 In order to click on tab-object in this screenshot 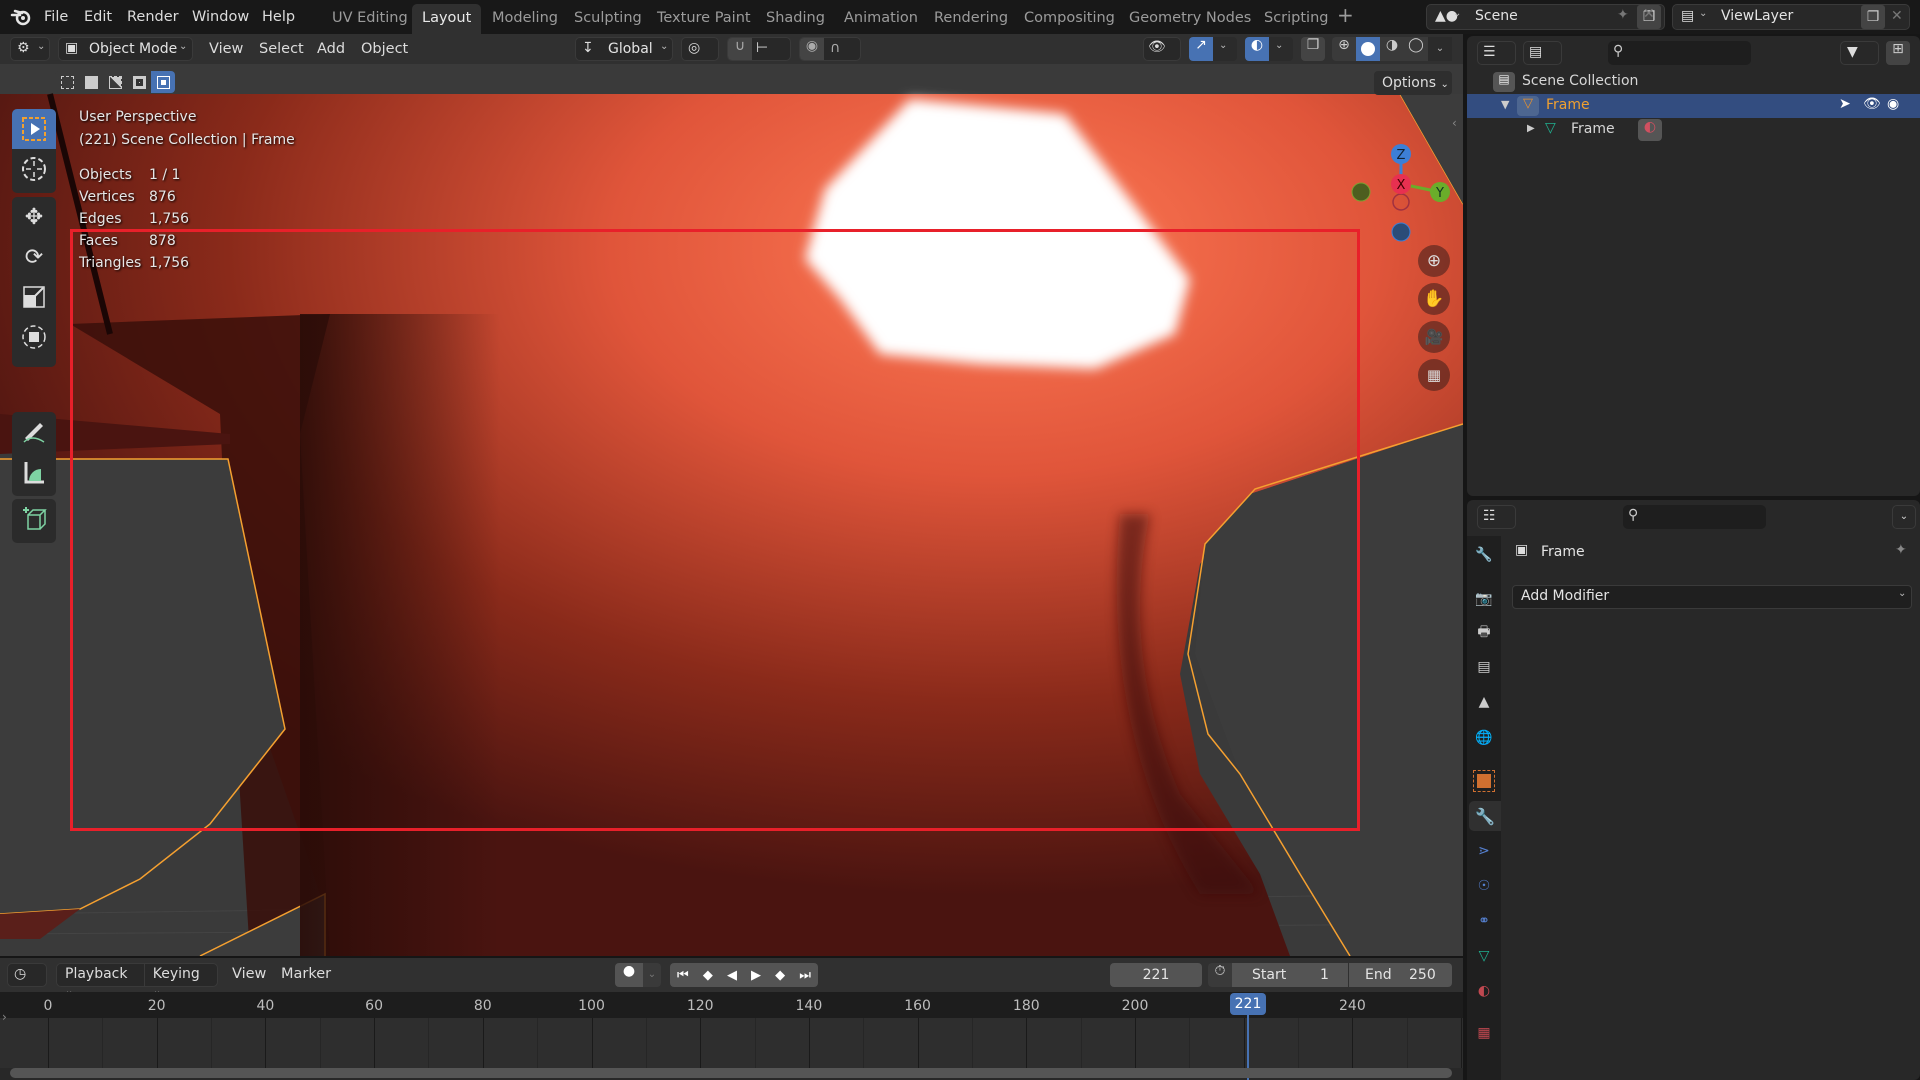, I will do `click(1484, 781)`.